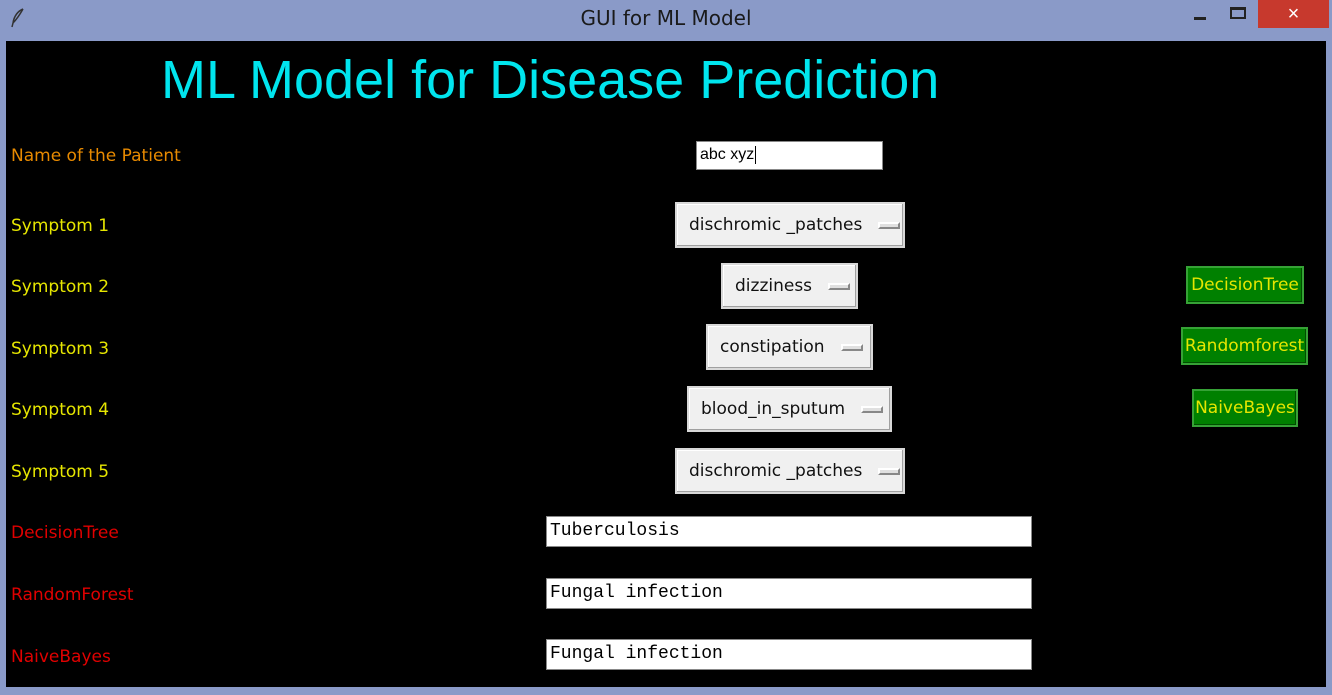 Image resolution: width=1332 pixels, height=695 pixels. Describe the element at coordinates (789, 155) in the screenshot. I see `patient-name-input: abc xyz` at that location.